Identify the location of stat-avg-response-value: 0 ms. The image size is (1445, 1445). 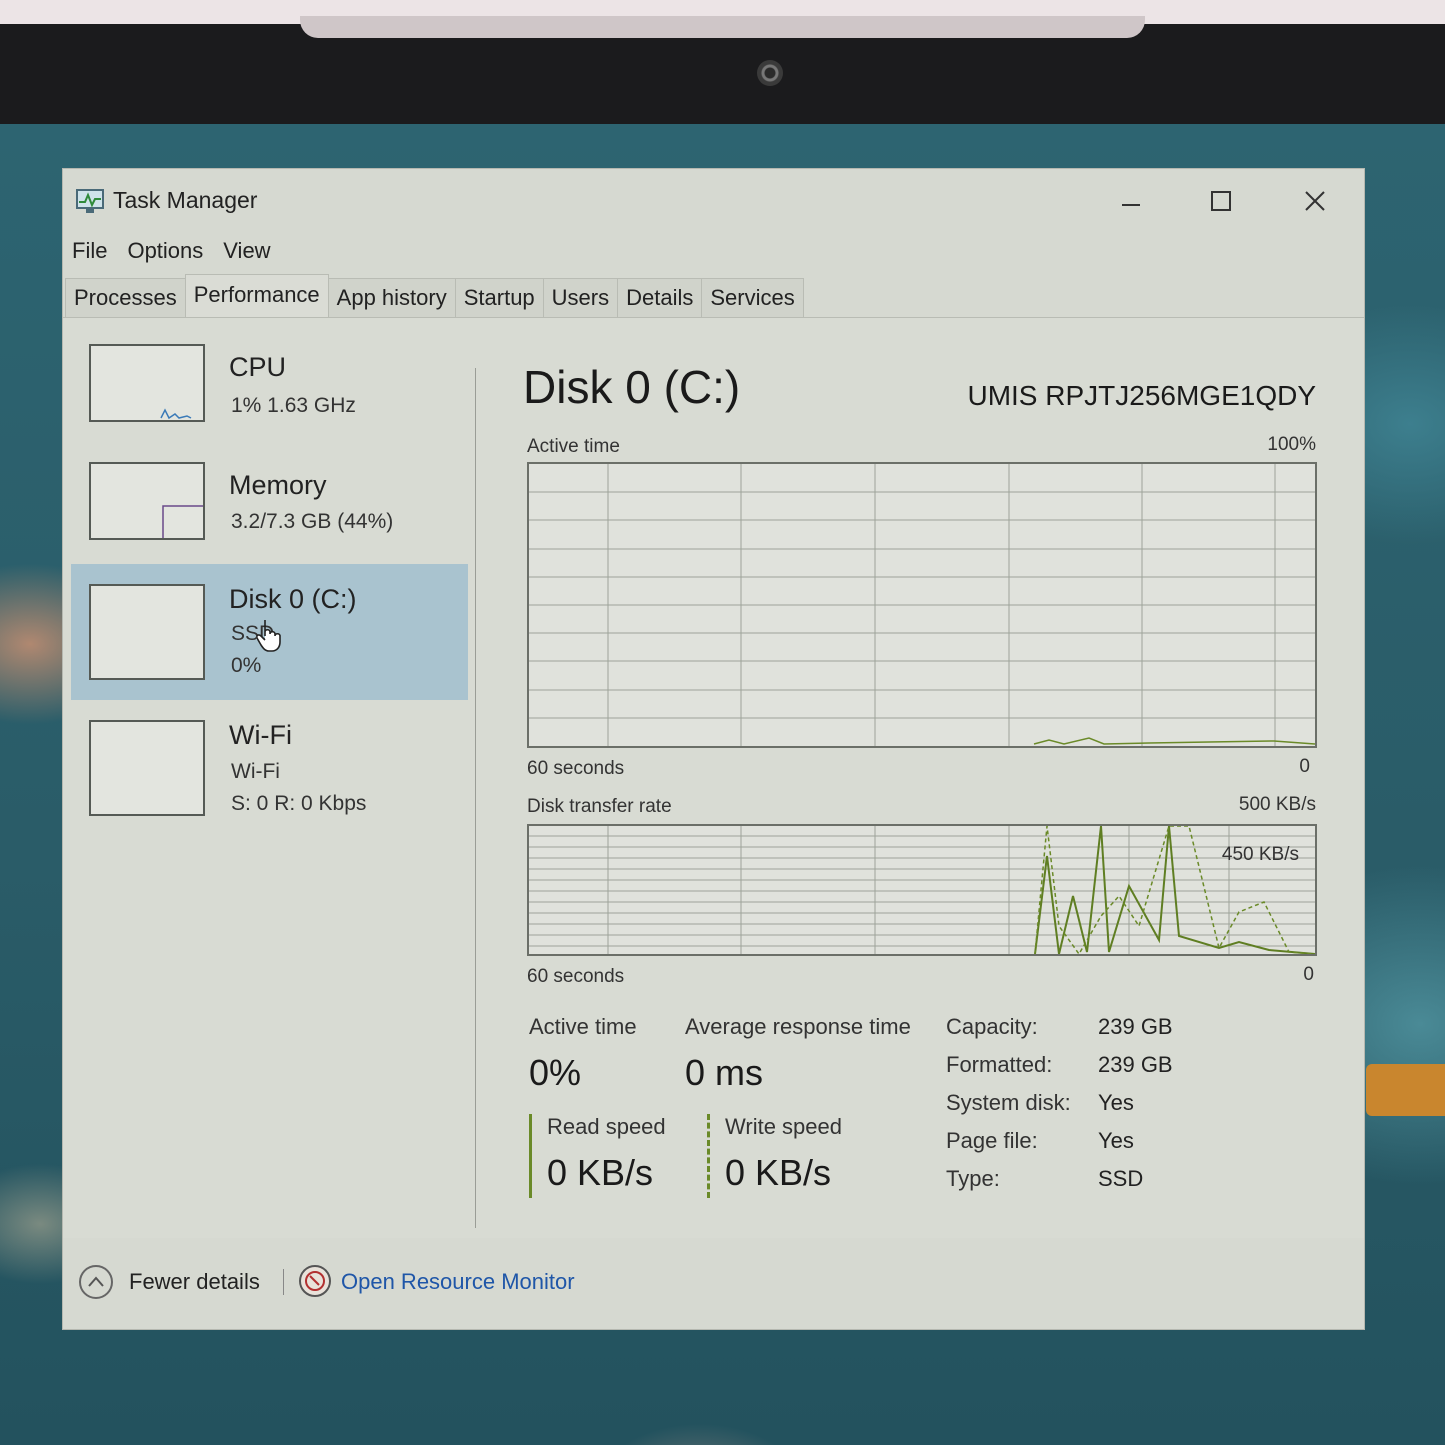
(724, 1072).